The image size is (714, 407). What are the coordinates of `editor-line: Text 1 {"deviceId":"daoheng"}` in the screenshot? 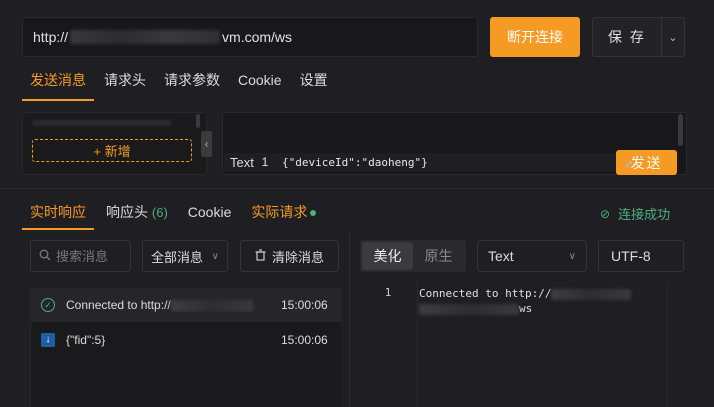 It's located at (421, 162).